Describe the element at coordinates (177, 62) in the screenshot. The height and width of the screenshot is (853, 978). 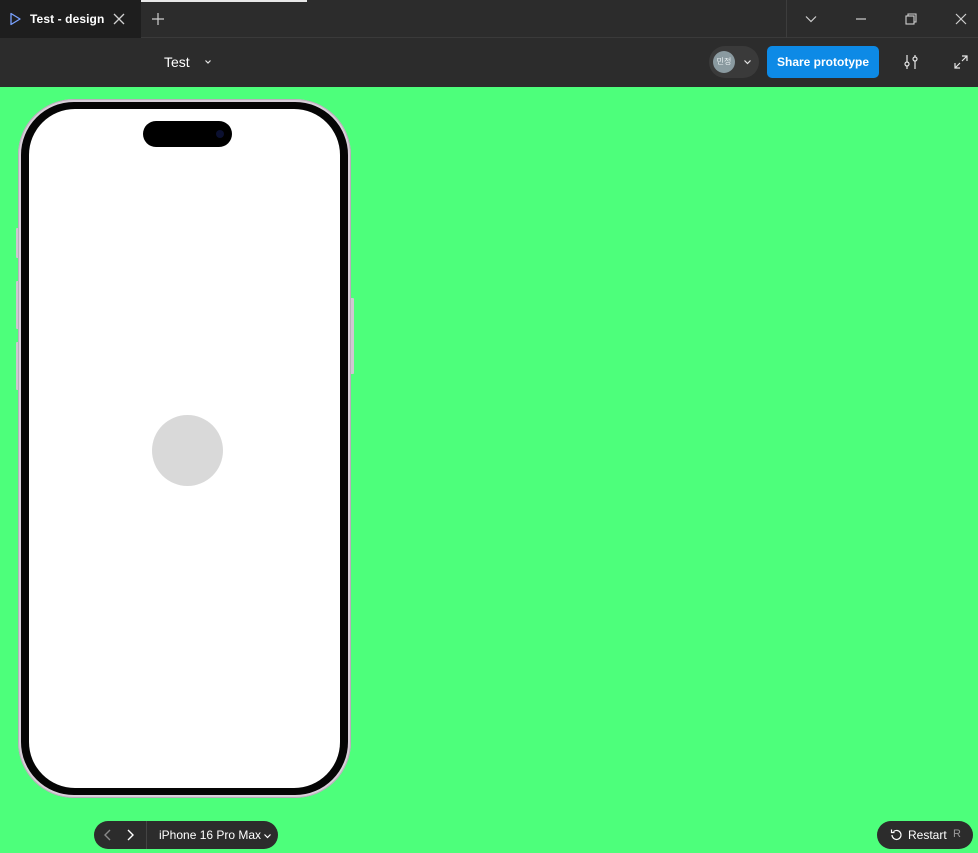
I see `file-name: Test` at that location.